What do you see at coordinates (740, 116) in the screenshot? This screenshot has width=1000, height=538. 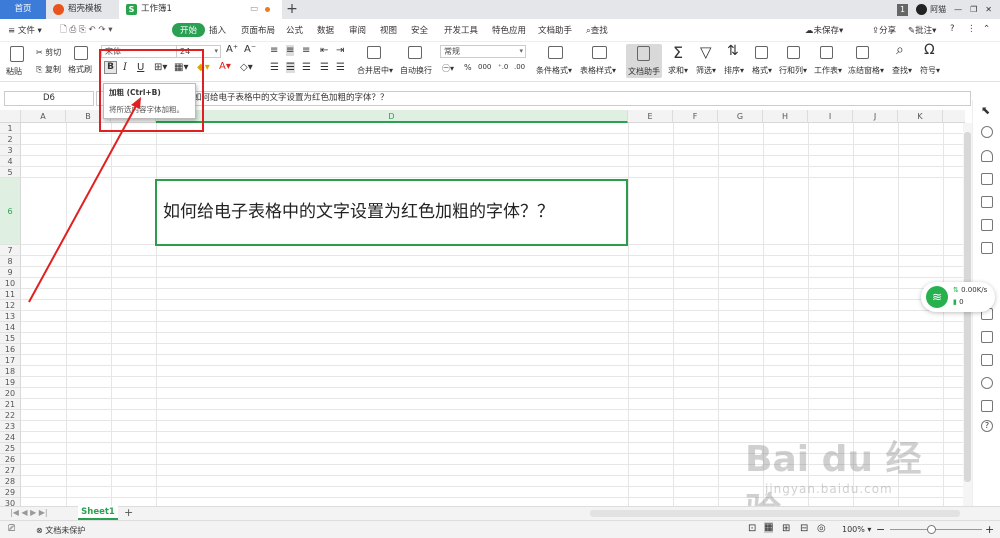 I see `column-header: G` at bounding box center [740, 116].